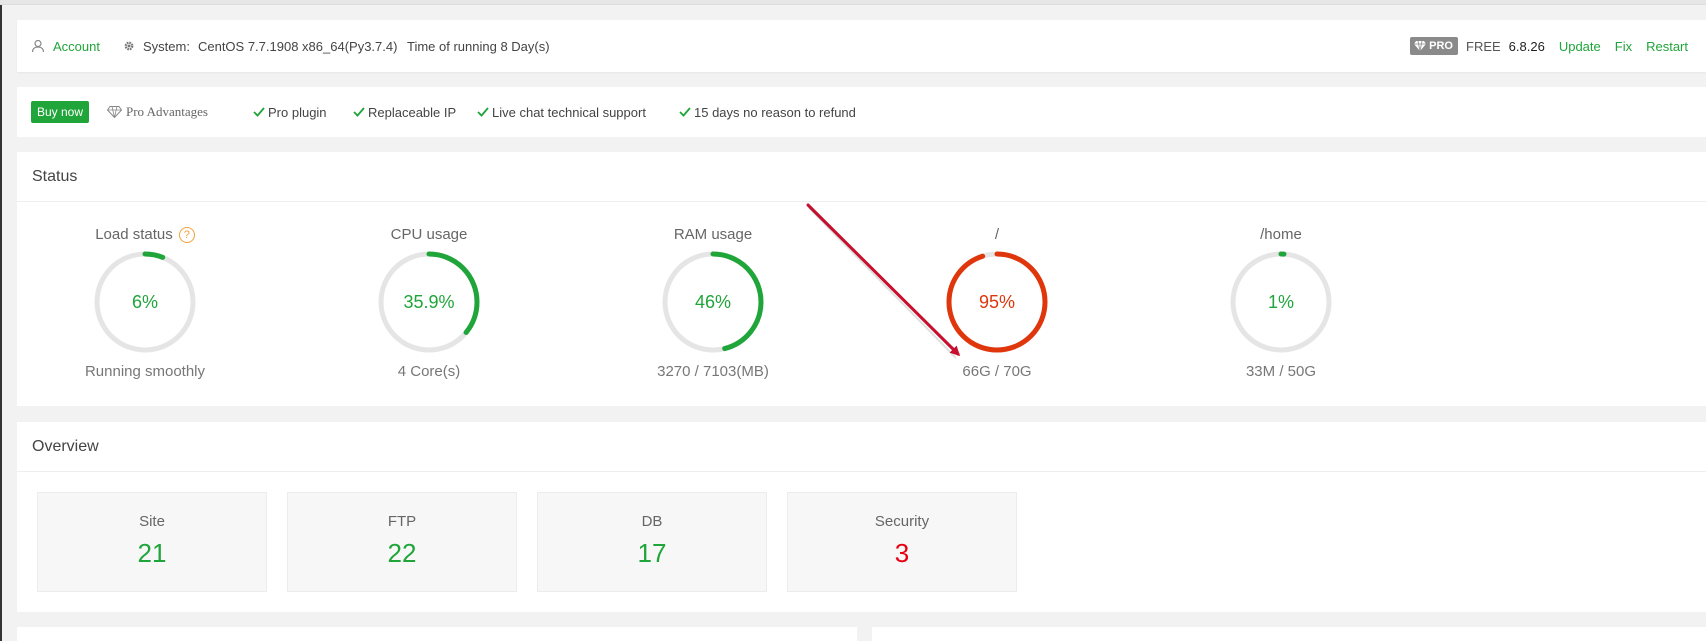 The width and height of the screenshot is (1706, 641). Describe the element at coordinates (1289, 634) in the screenshot. I see `lower-panel-right` at that location.